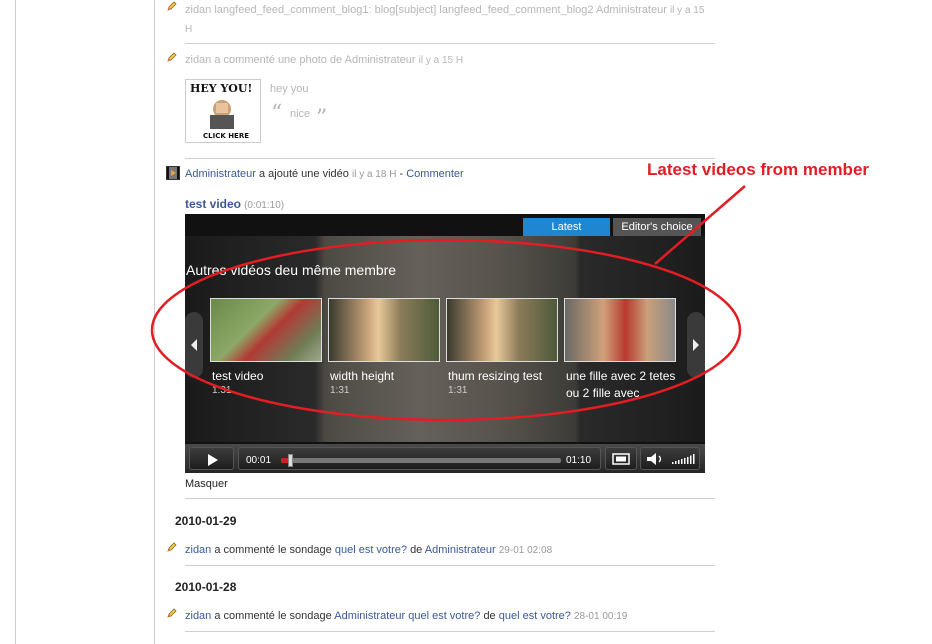 The image size is (932, 644). What do you see at coordinates (700, 225) in the screenshot?
I see `annotation-pointer` at bounding box center [700, 225].